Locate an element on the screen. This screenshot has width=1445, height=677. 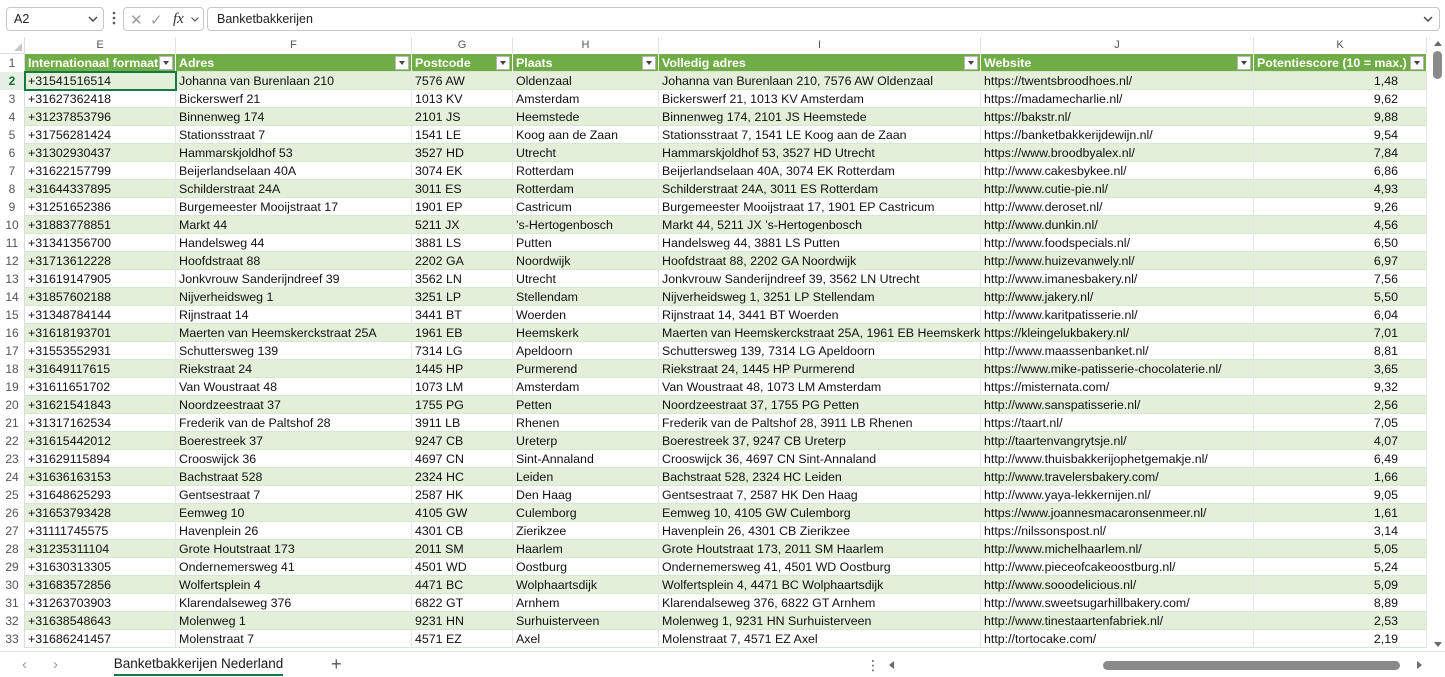
more-vertical-icon is located at coordinates (114, 18).